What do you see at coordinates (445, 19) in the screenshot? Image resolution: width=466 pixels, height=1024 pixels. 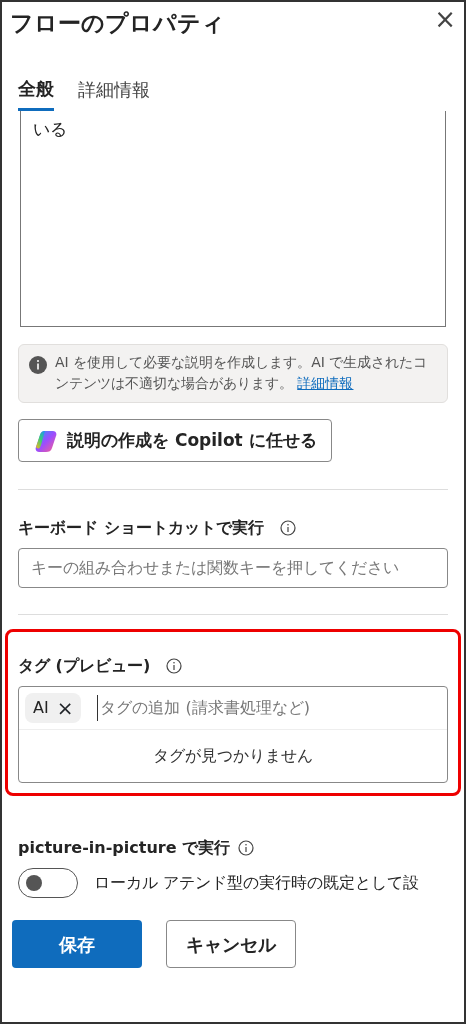 I see `close-button: ×` at bounding box center [445, 19].